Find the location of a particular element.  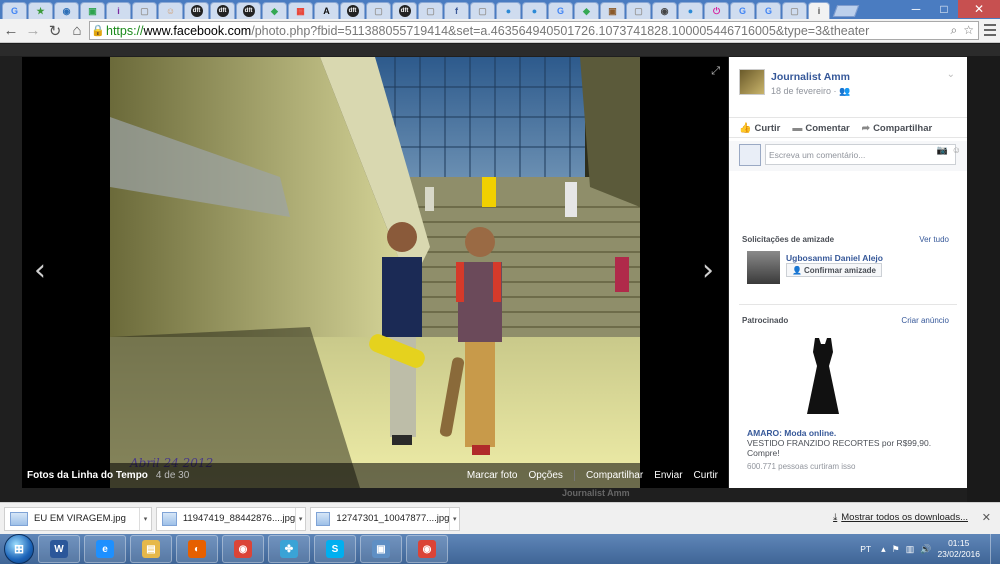

post-action-2: ➦ Compartilhar is located at coordinates (897, 128).